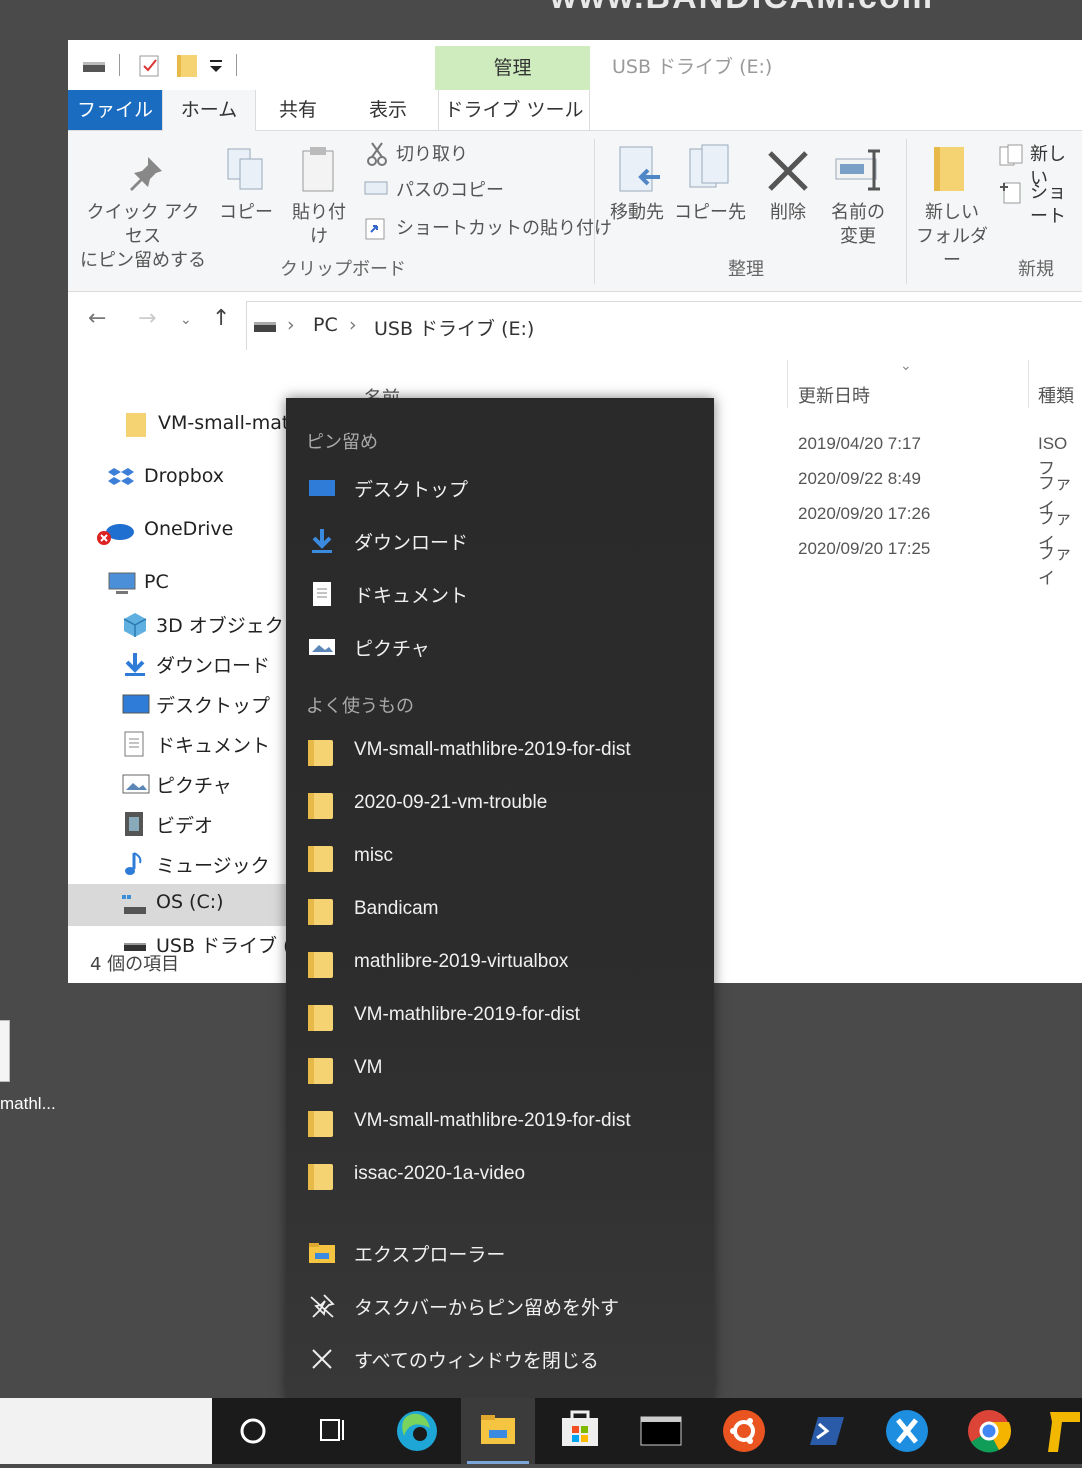  Describe the element at coordinates (322, 1253) in the screenshot. I see `file-explorer-icon` at that location.